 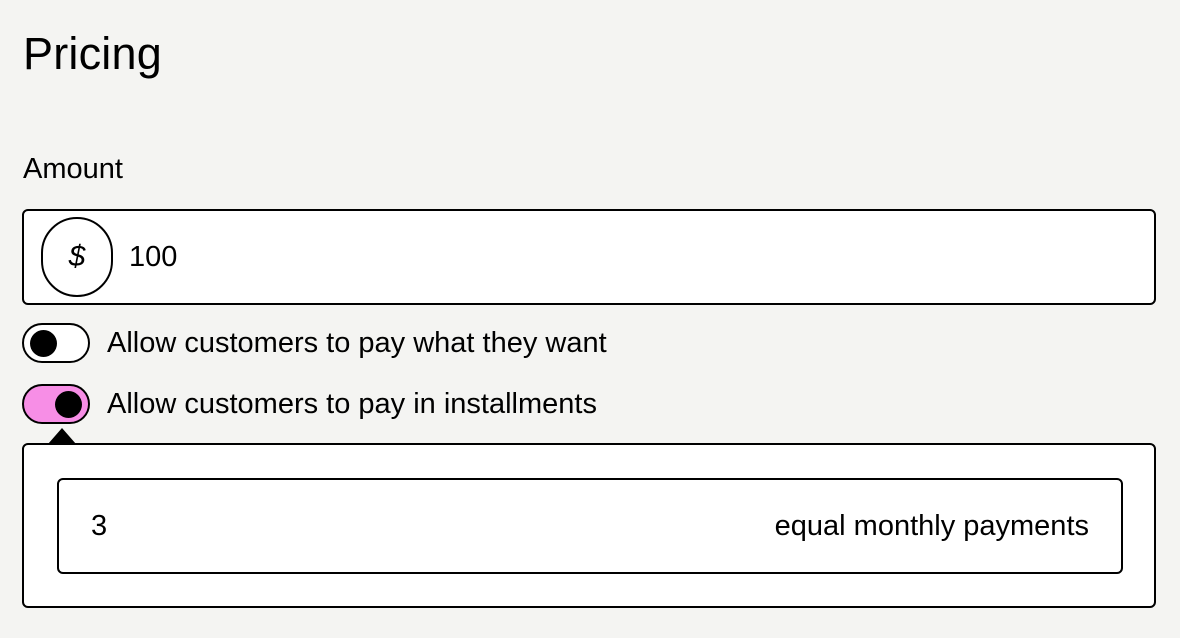 What do you see at coordinates (92, 53) in the screenshot?
I see `section-title: Pricing` at bounding box center [92, 53].